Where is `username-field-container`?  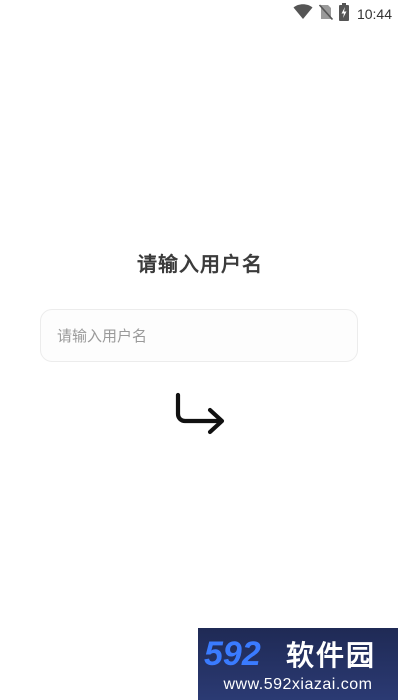
username-field-container is located at coordinates (199, 335).